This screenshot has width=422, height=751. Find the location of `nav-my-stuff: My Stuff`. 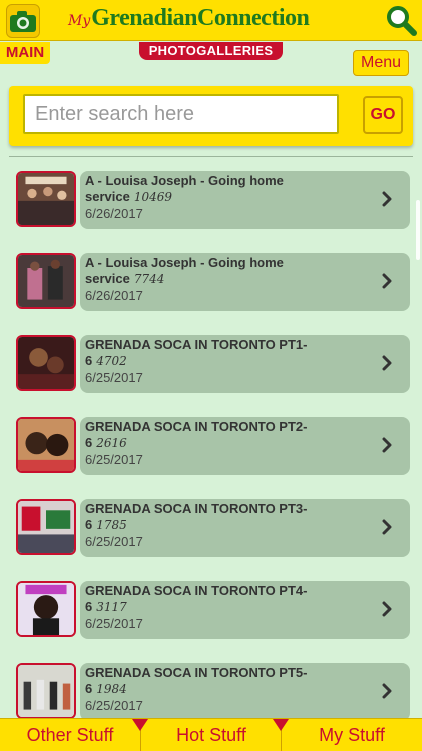

nav-my-stuff: My Stuff is located at coordinates (352, 735).